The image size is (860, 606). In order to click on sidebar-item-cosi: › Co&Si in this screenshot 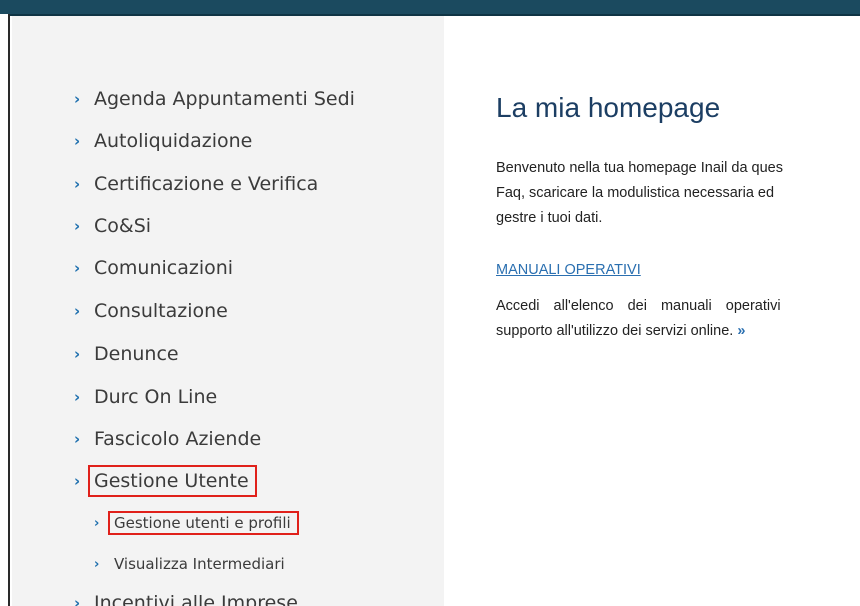, I will do `click(112, 226)`.